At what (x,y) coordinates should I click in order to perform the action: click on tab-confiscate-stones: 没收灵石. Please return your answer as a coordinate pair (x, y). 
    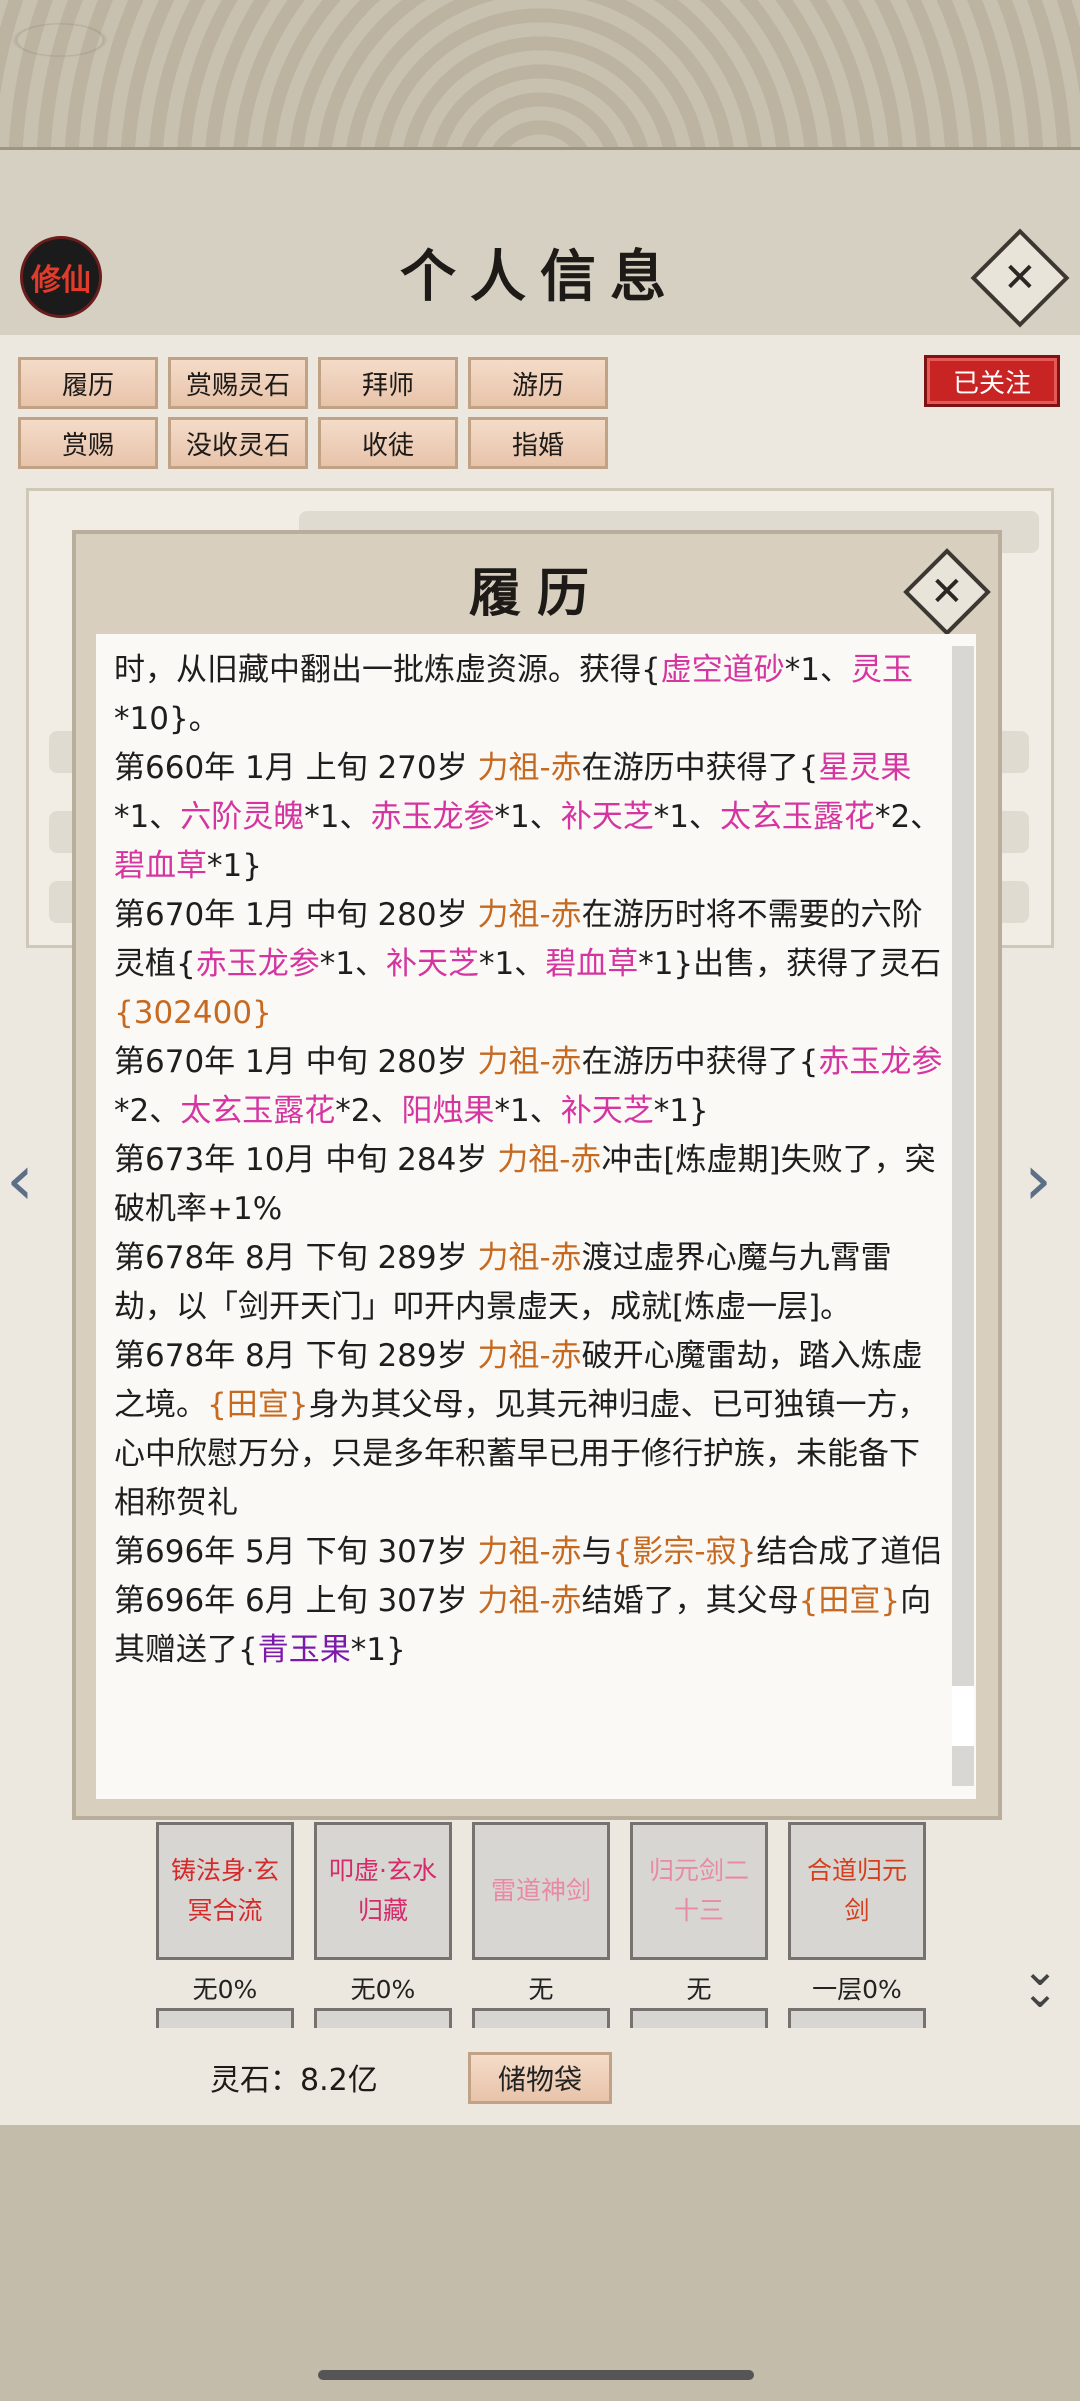
    Looking at the image, I should click on (238, 443).